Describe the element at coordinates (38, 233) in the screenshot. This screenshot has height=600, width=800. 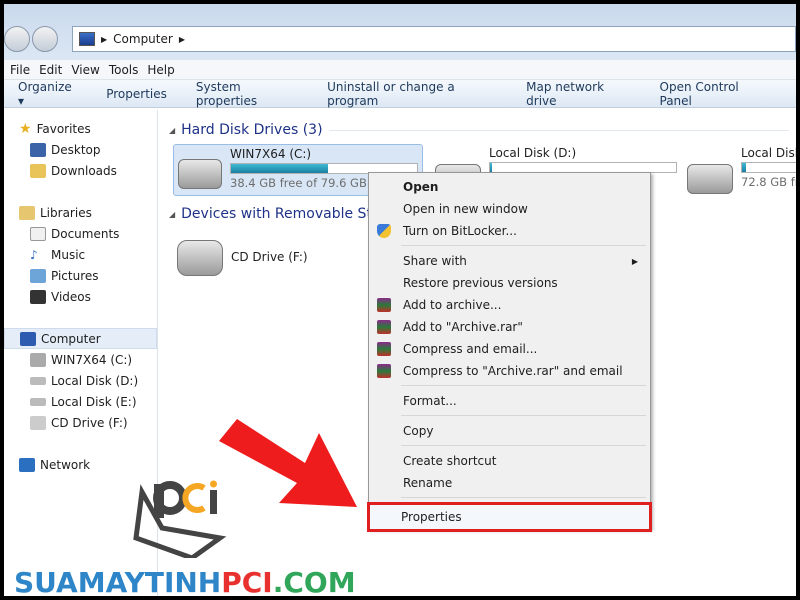
I see `documents-icon` at that location.